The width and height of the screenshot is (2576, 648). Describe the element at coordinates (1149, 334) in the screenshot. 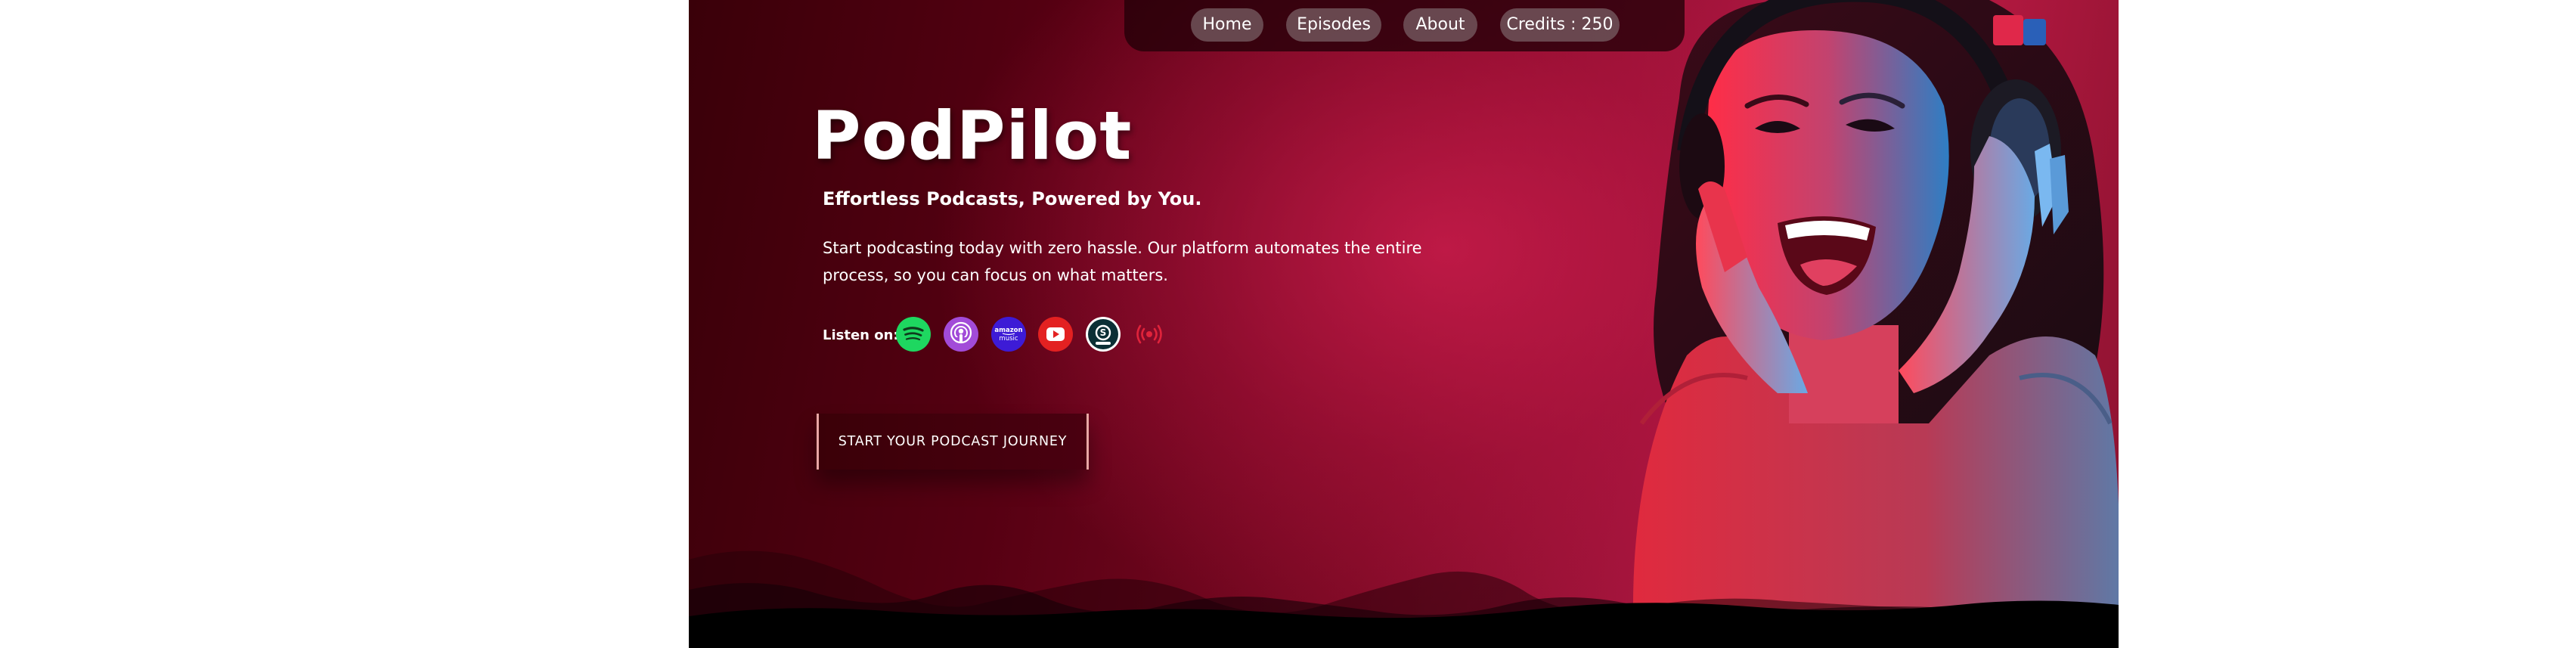

I see `radio-broadcast-icon` at that location.